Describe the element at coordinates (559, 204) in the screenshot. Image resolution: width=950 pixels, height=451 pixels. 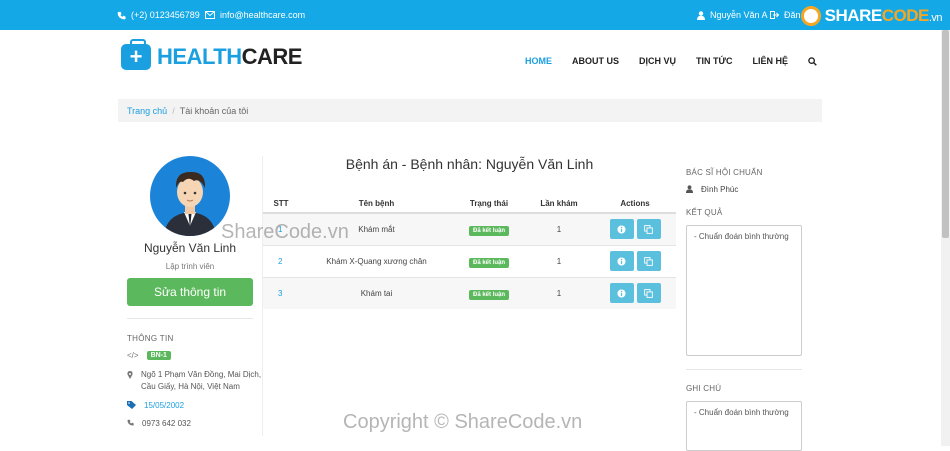
I see `col-visits: Lần khám` at that location.